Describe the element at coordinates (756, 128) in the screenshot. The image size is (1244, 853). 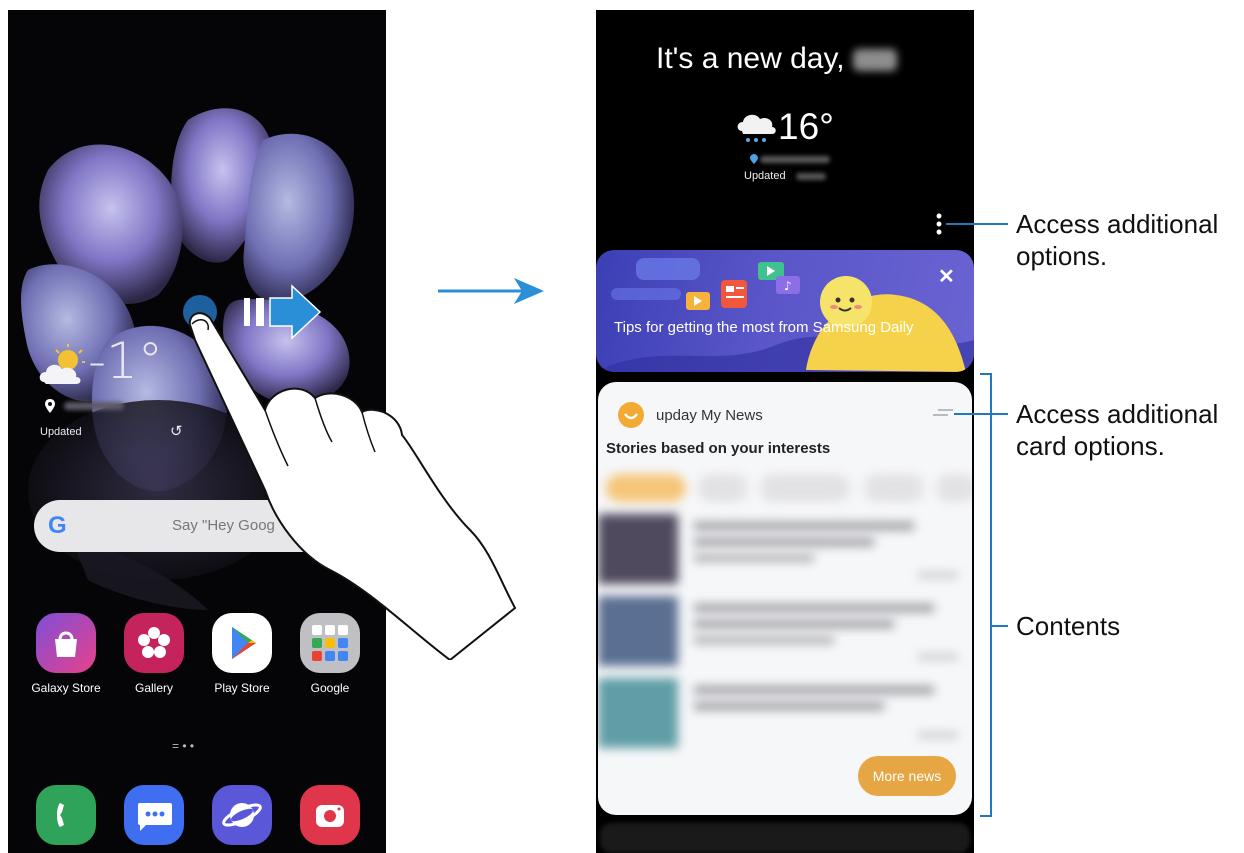
I see `rain-cloud-icon` at that location.